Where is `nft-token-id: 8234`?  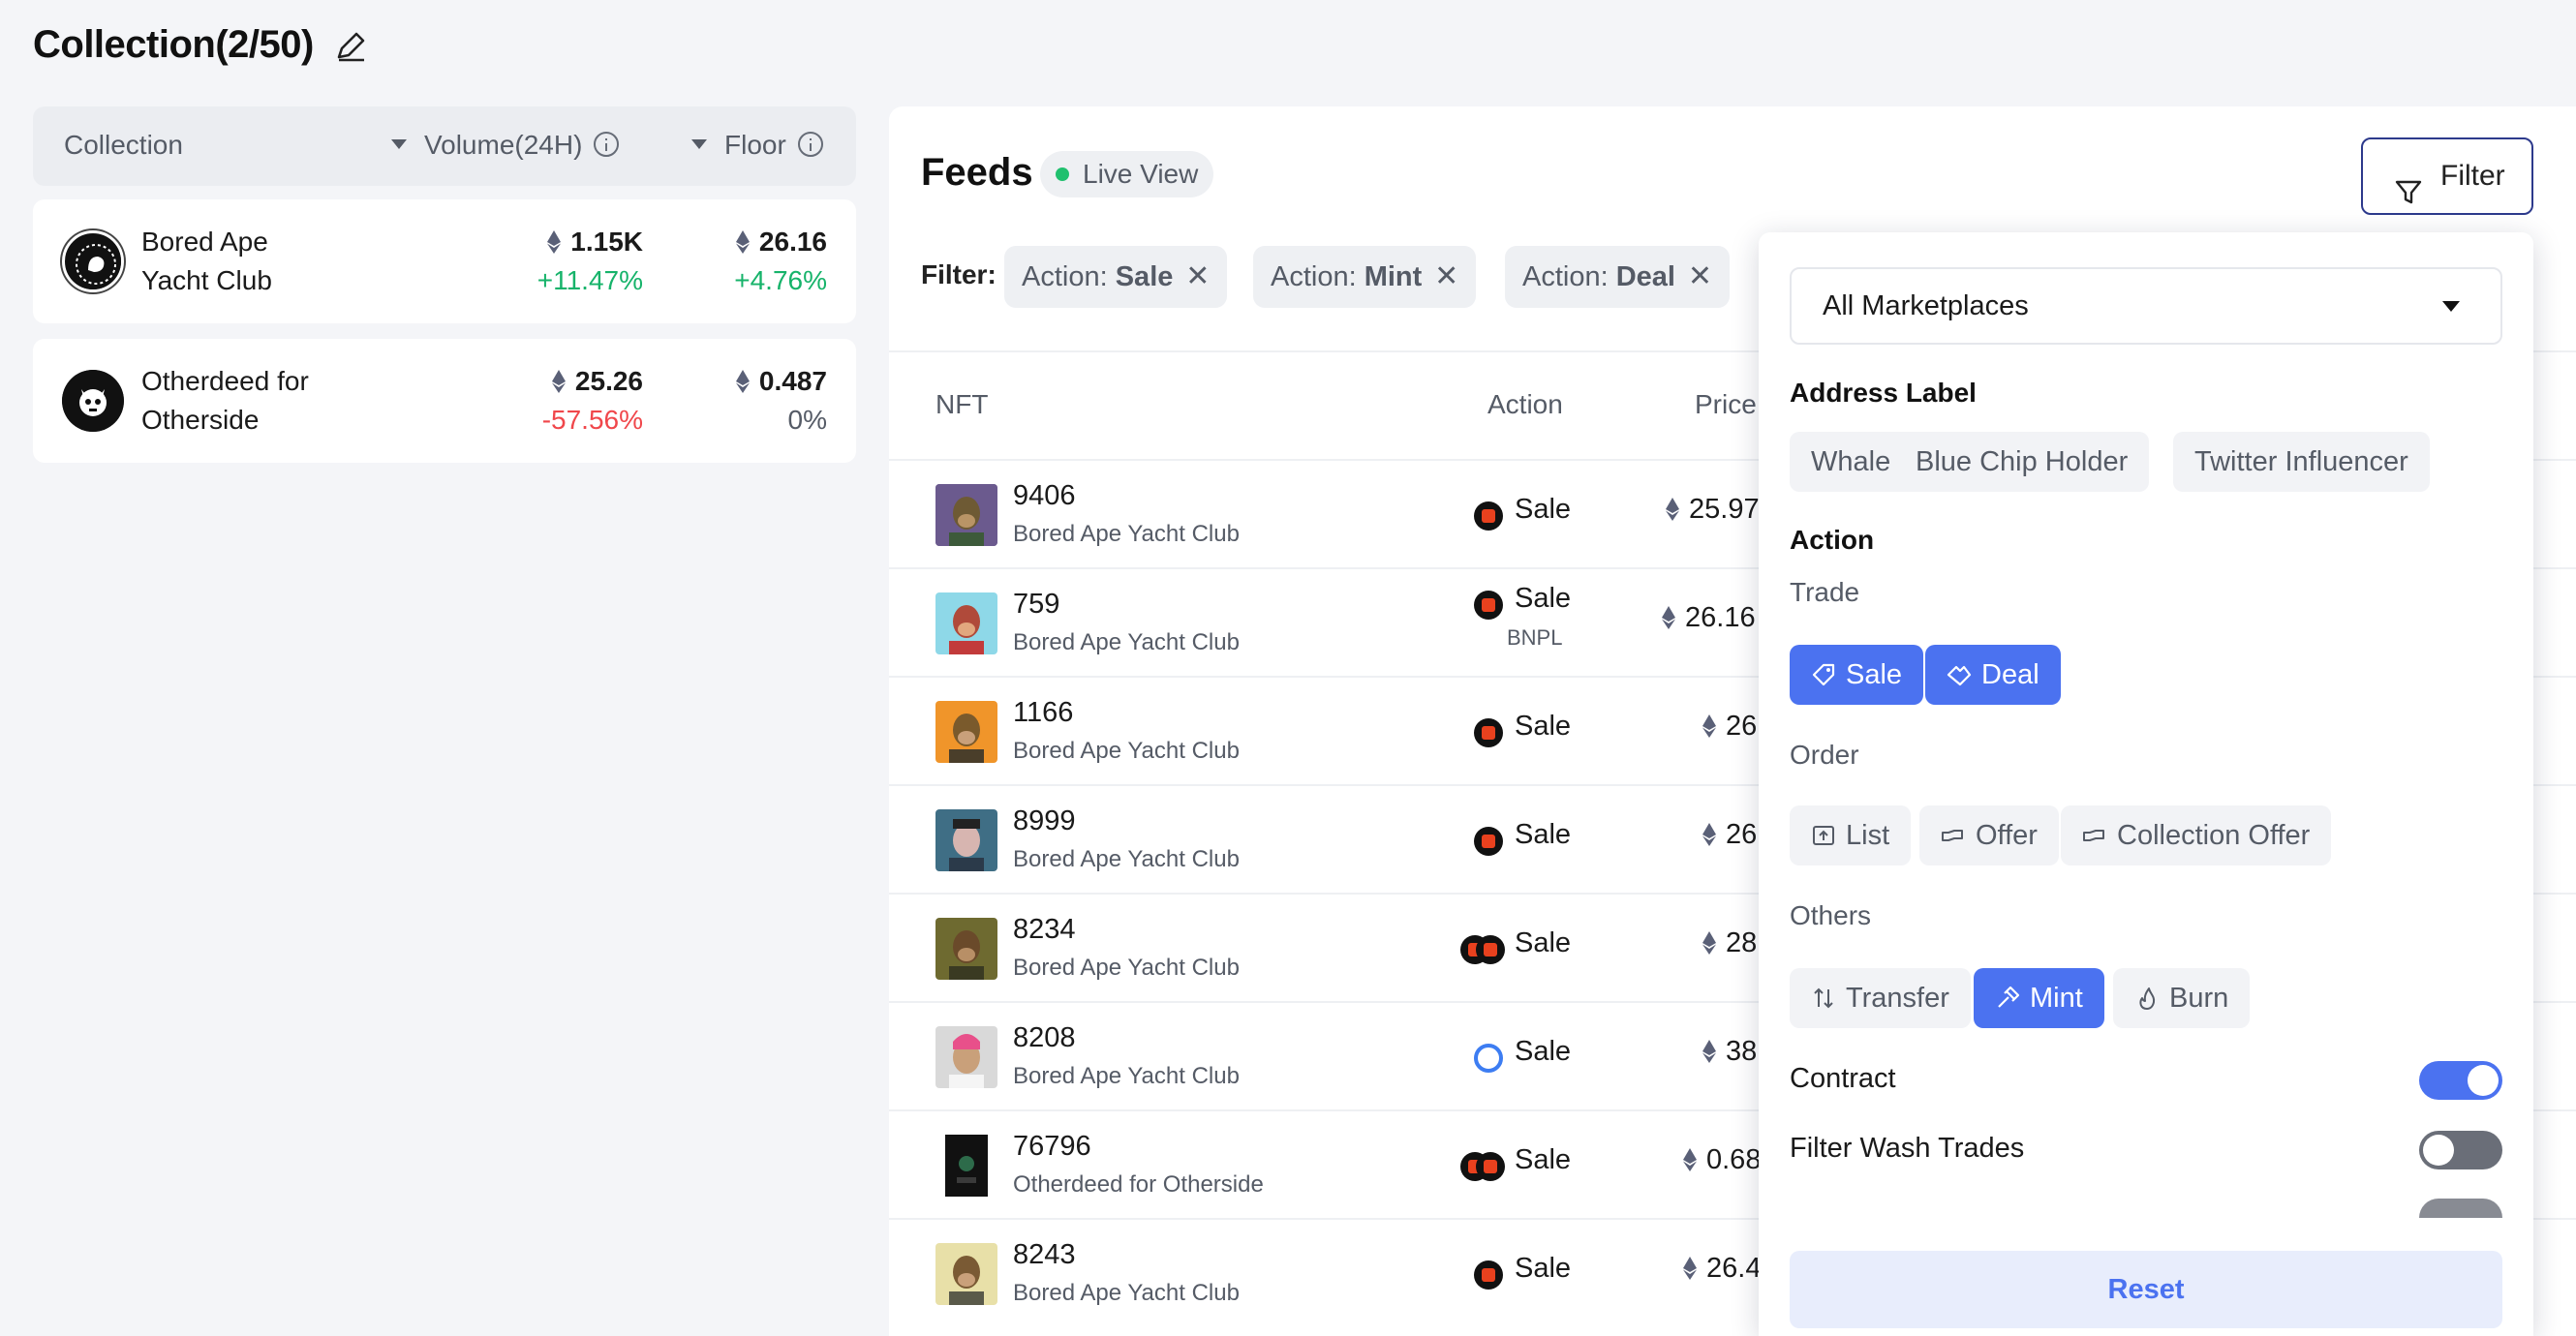
nft-token-id: 8234 is located at coordinates (1044, 930).